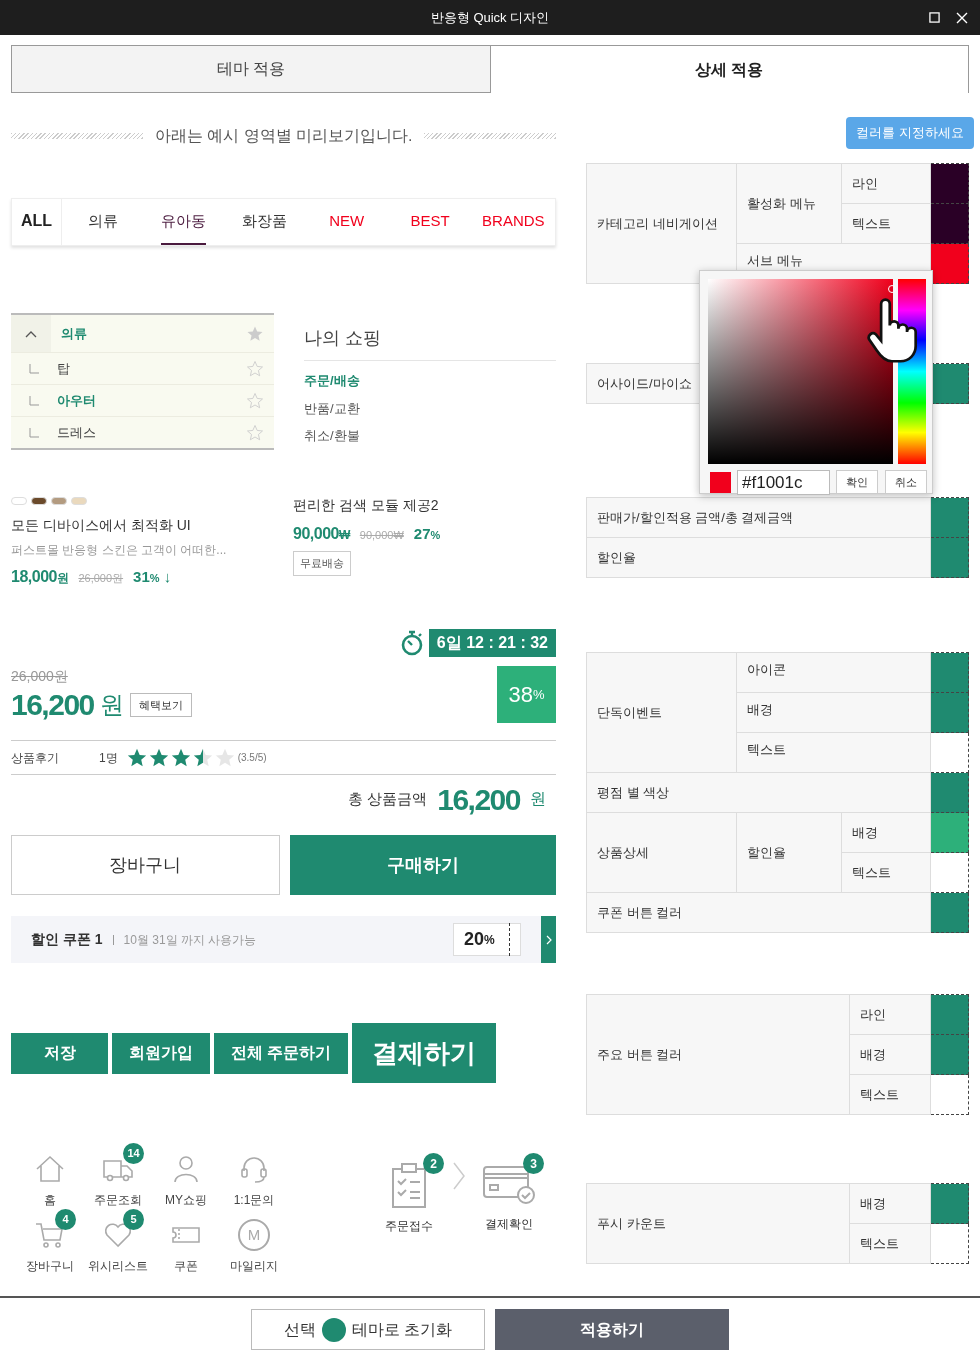 This screenshot has width=980, height=1361. I want to click on setting-label: 단독이벤트, so click(661, 712).